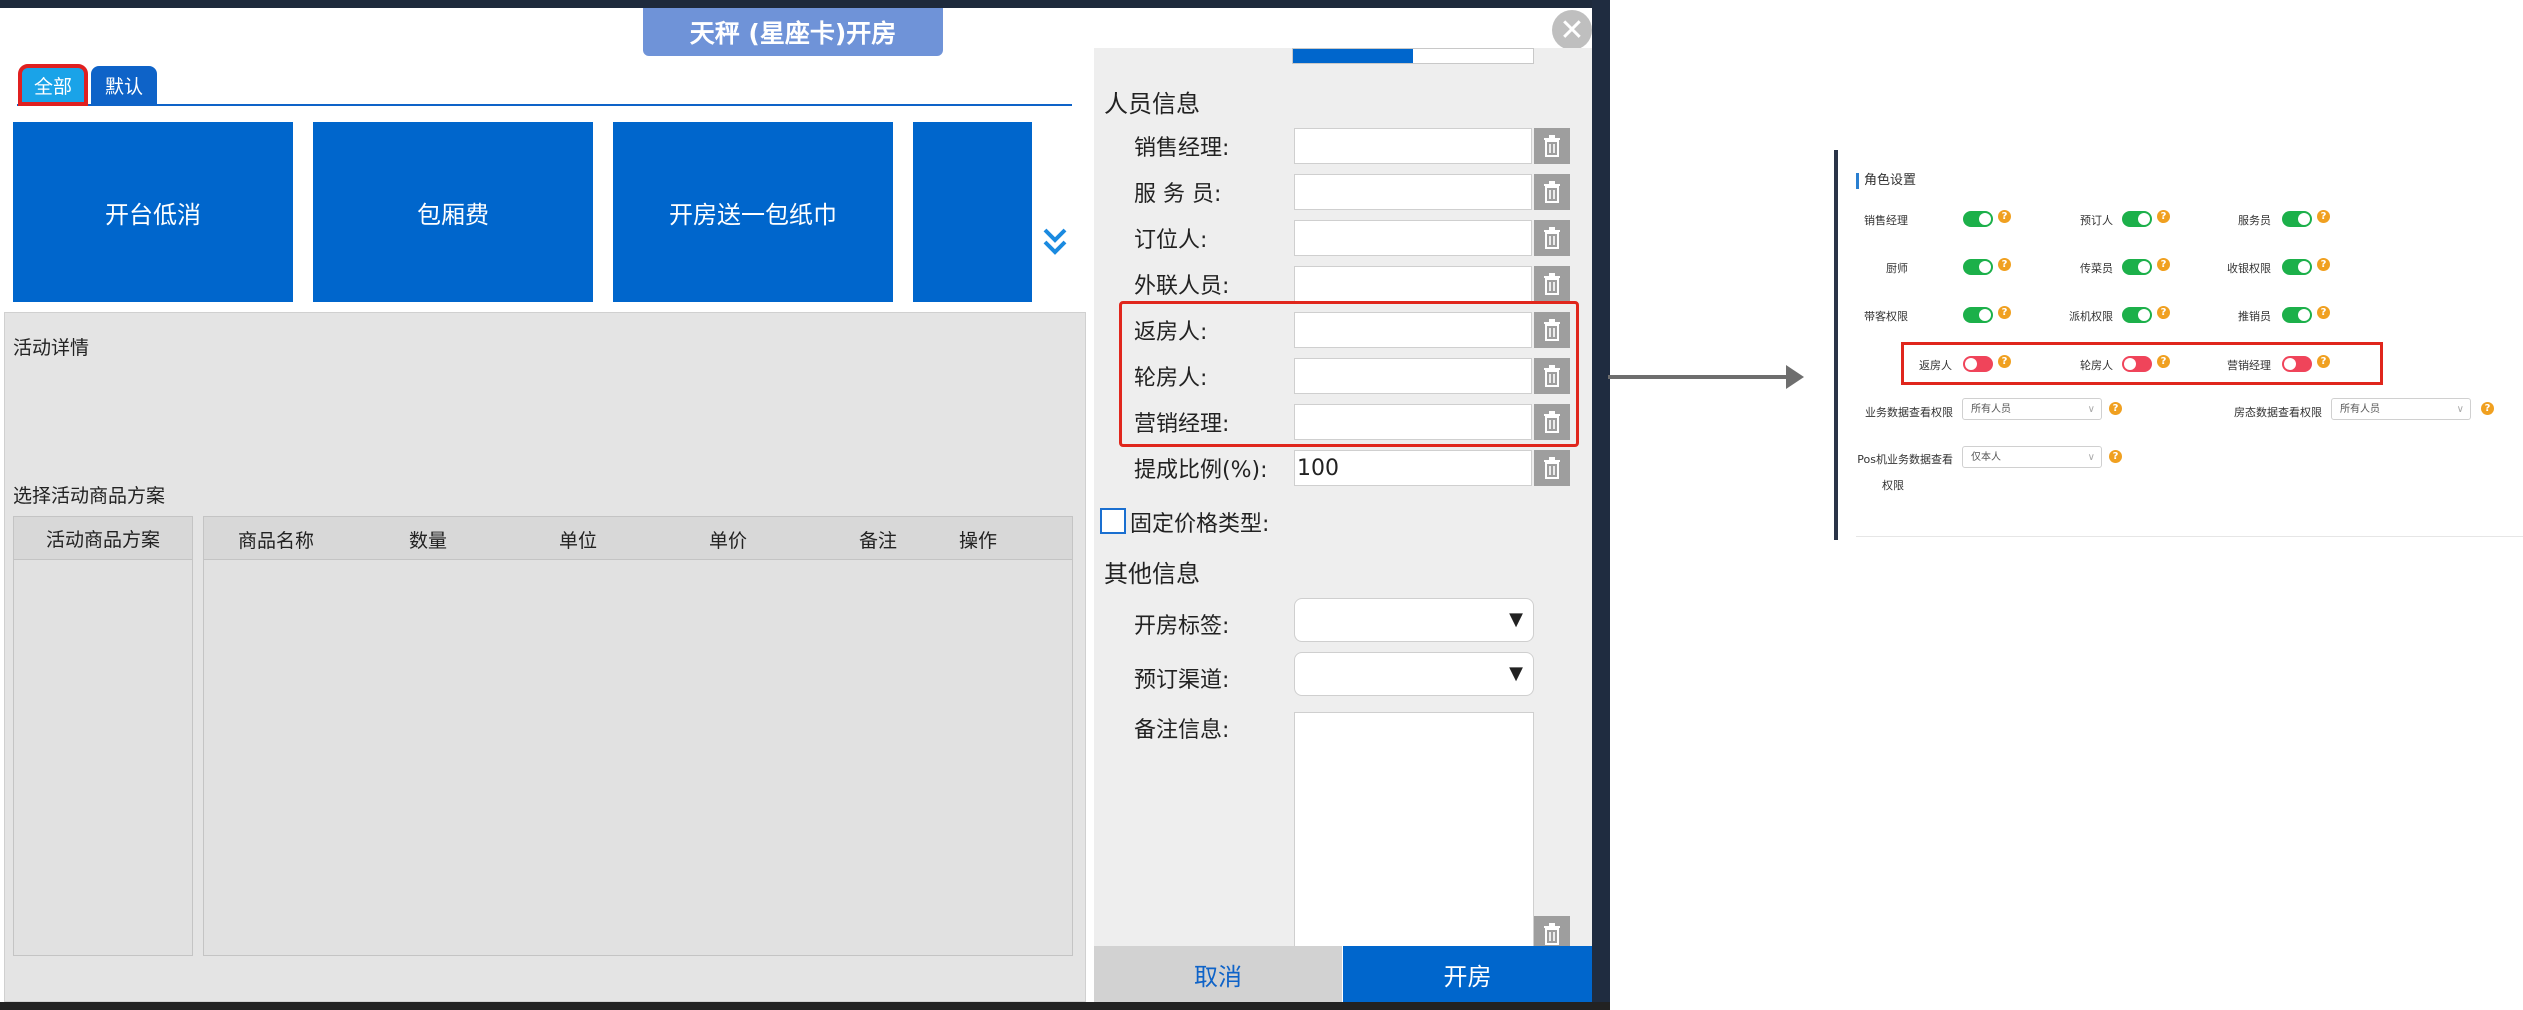 Image resolution: width=2523 pixels, height=1010 pixels. What do you see at coordinates (2401, 409) in the screenshot?
I see `room-view-select: 所有人员 ∨` at bounding box center [2401, 409].